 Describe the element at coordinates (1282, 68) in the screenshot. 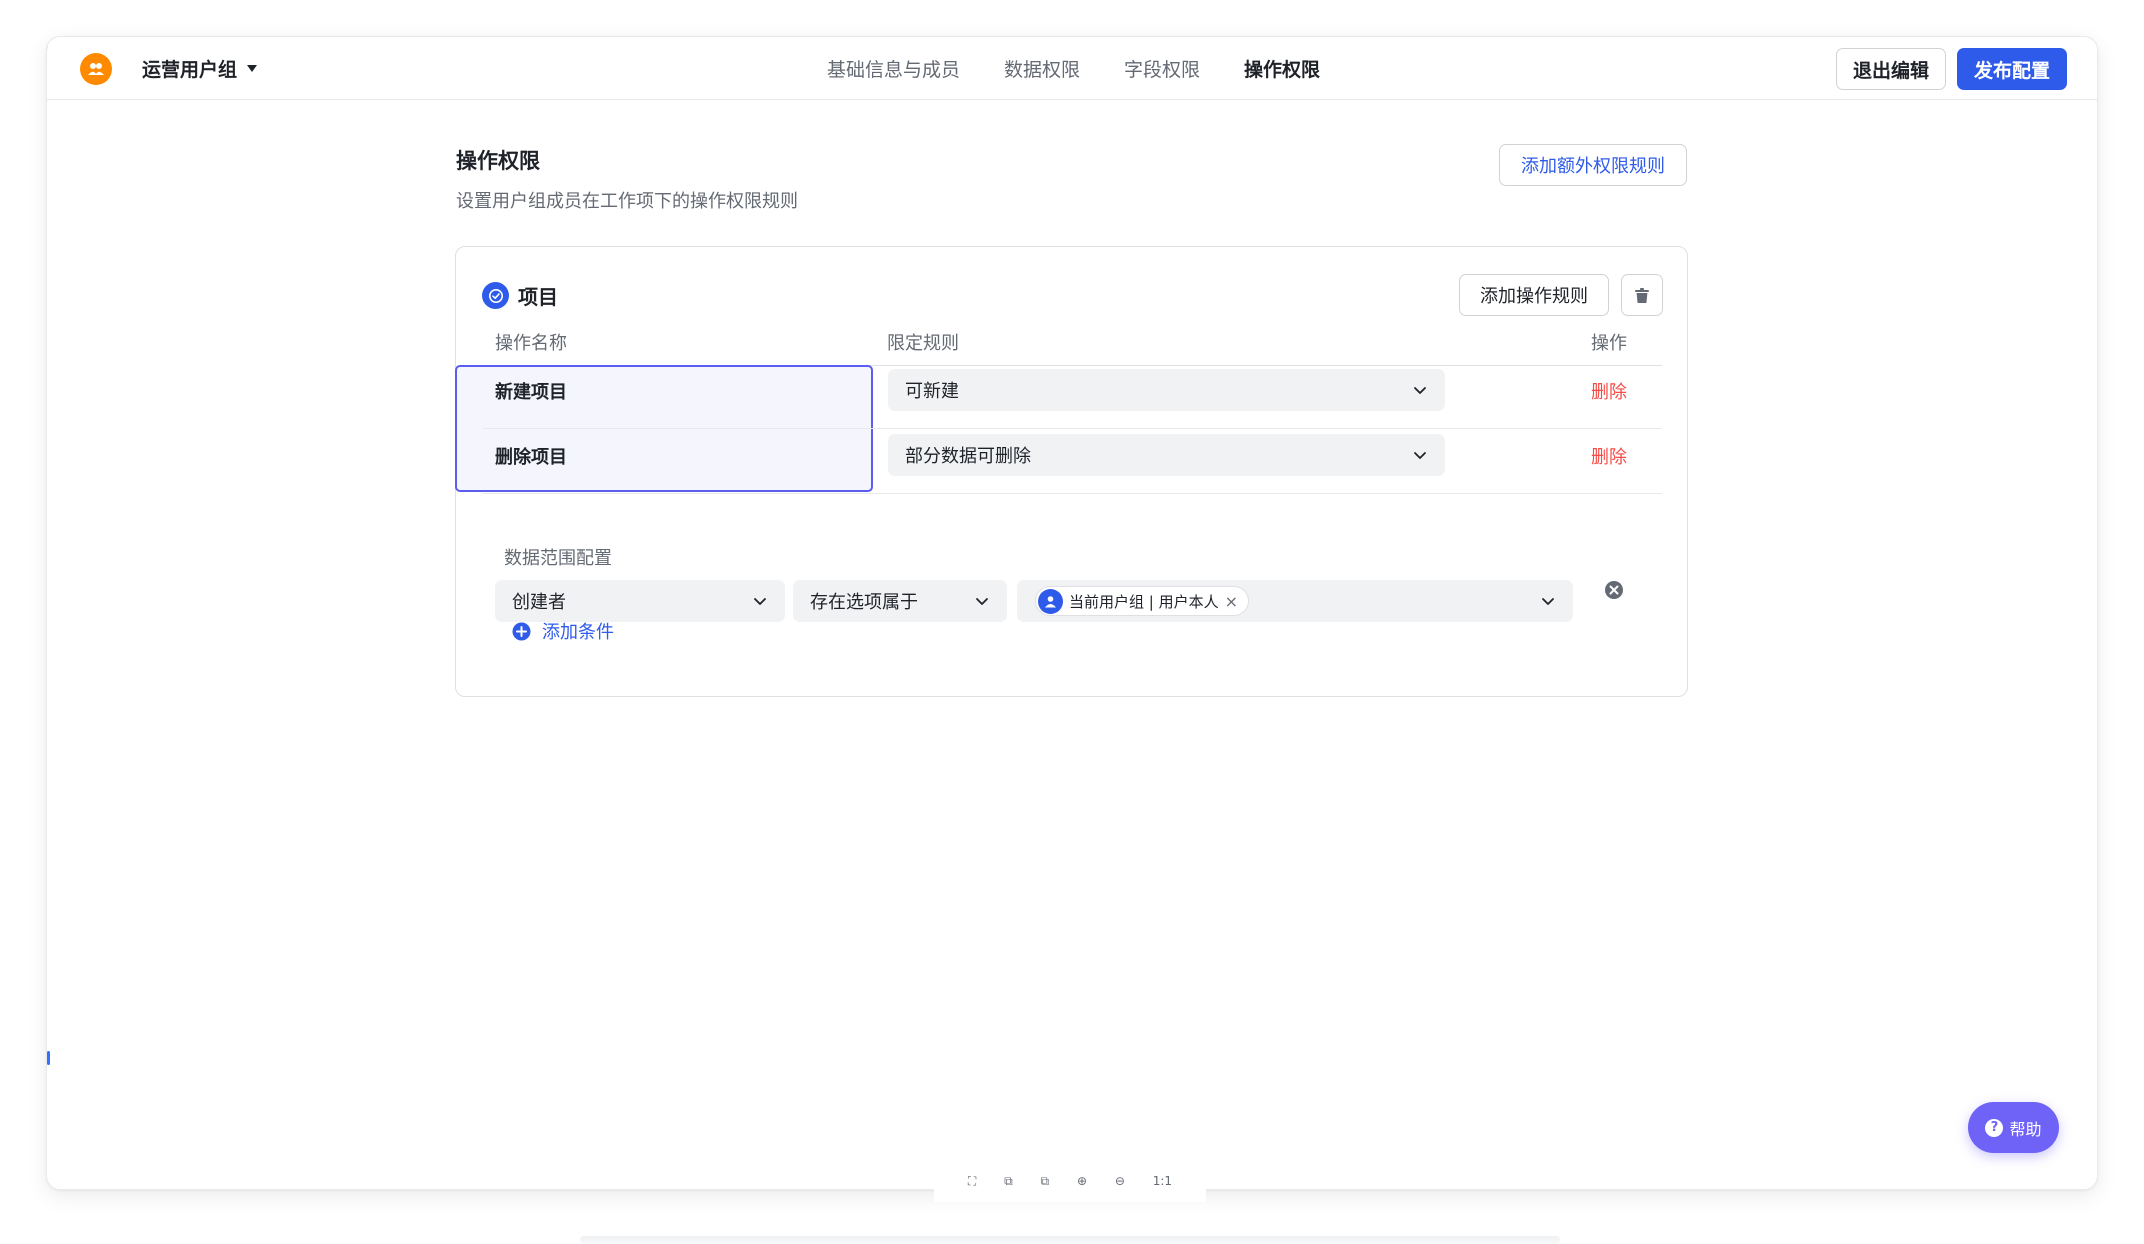

I see `tab-operation-permission: 操作权限` at that location.